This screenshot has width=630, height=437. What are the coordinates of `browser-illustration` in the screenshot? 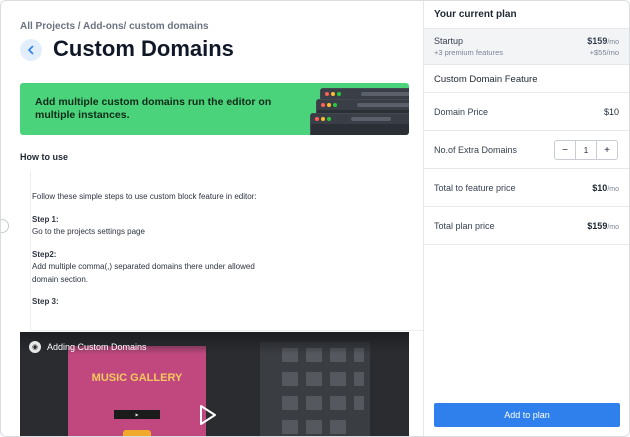 It's located at (359, 124).